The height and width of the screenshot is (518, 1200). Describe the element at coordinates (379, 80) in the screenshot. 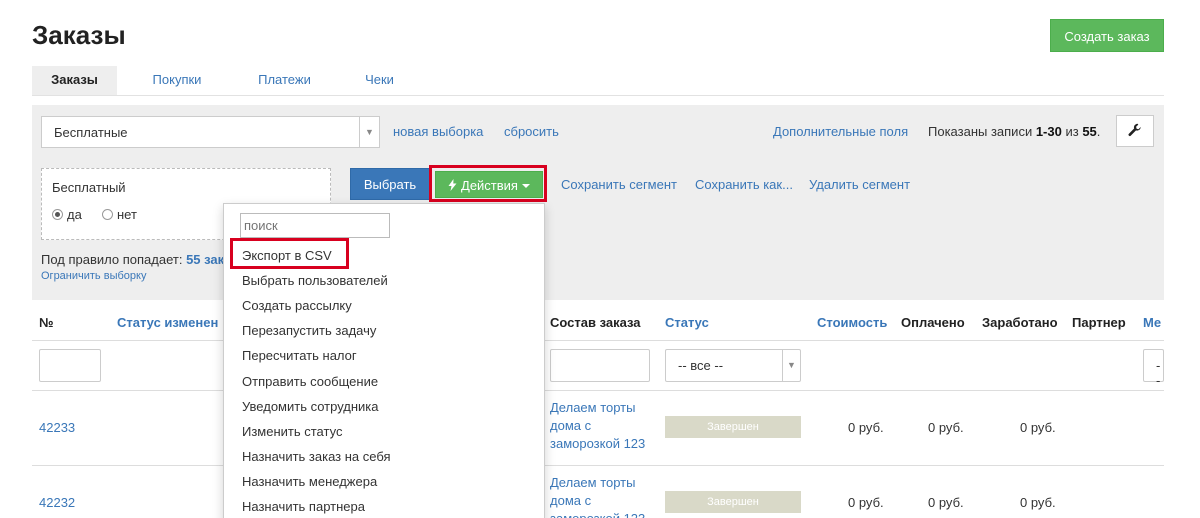

I see `tab-receipts: Чеки` at that location.